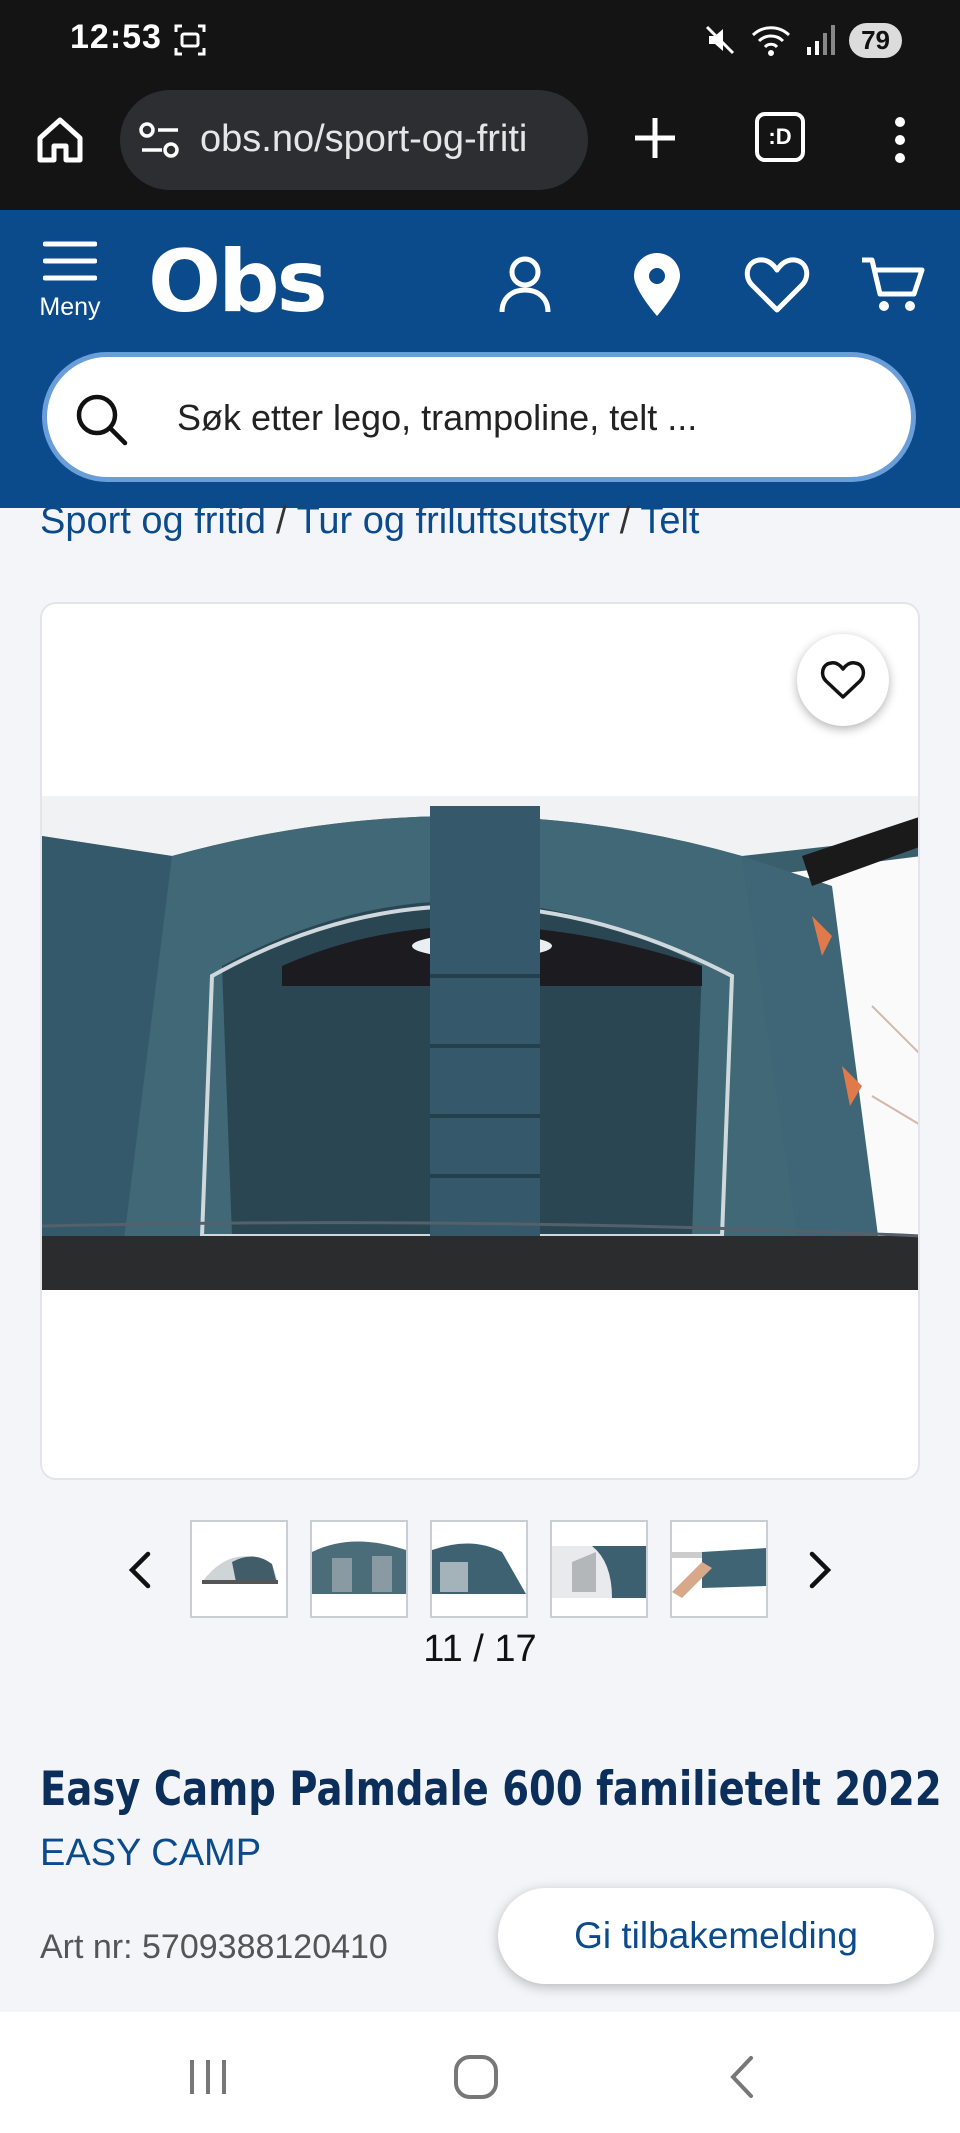 This screenshot has height=2133, width=960. Describe the element at coordinates (780, 137) in the screenshot. I see `tab-switcher-button: :D` at that location.